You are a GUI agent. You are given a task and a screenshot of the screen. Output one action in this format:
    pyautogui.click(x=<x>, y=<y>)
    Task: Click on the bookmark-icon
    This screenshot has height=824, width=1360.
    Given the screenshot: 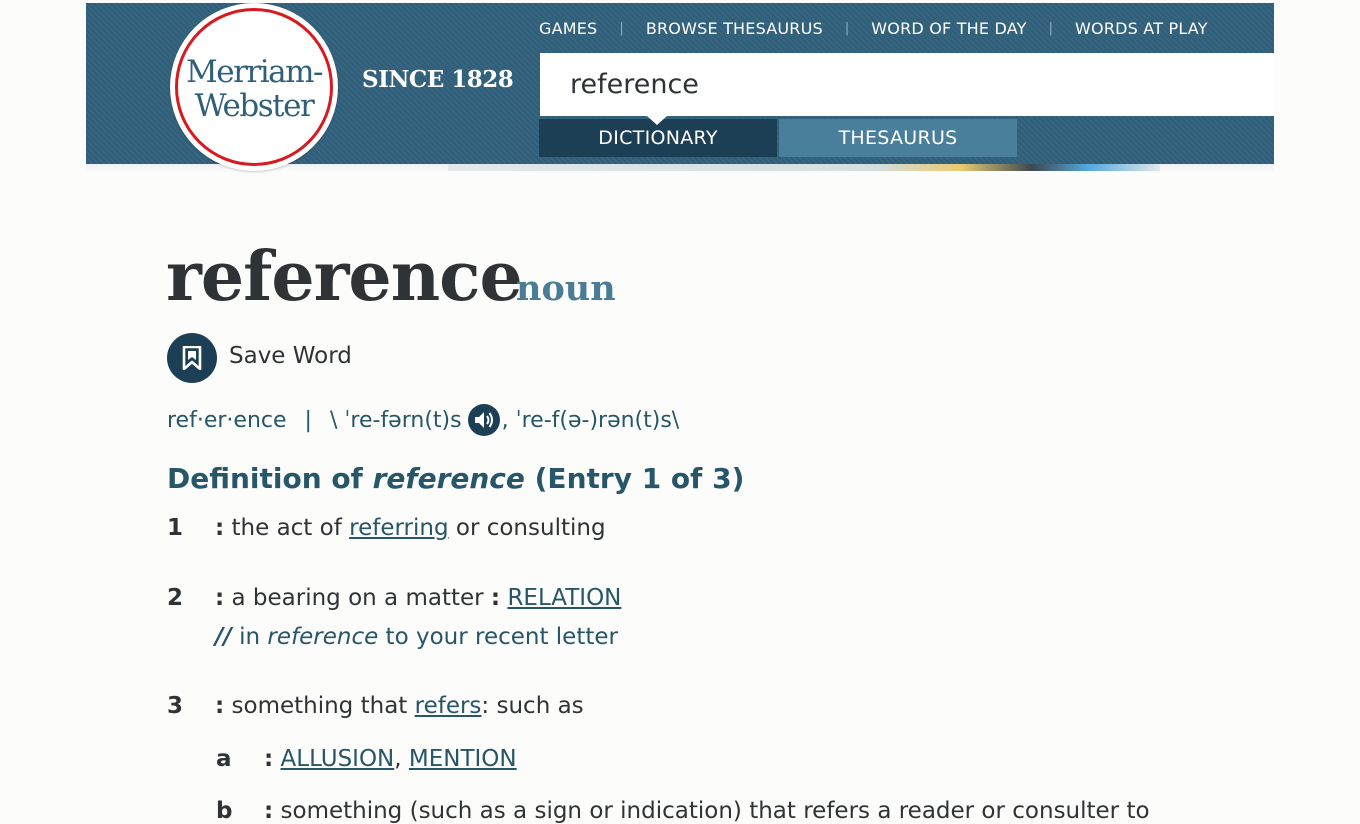 What is the action you would take?
    pyautogui.click(x=192, y=358)
    